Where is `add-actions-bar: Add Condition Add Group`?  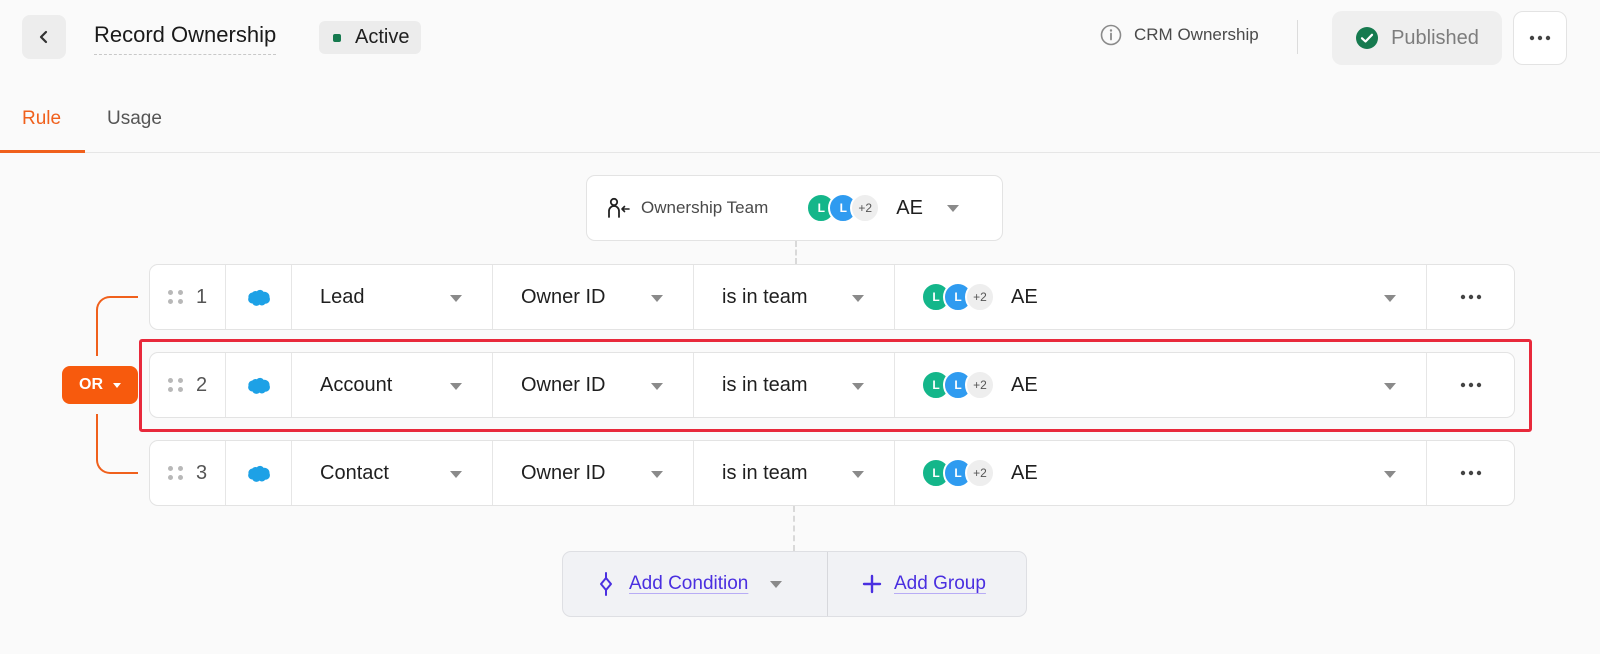
add-actions-bar: Add Condition Add Group is located at coordinates (794, 584).